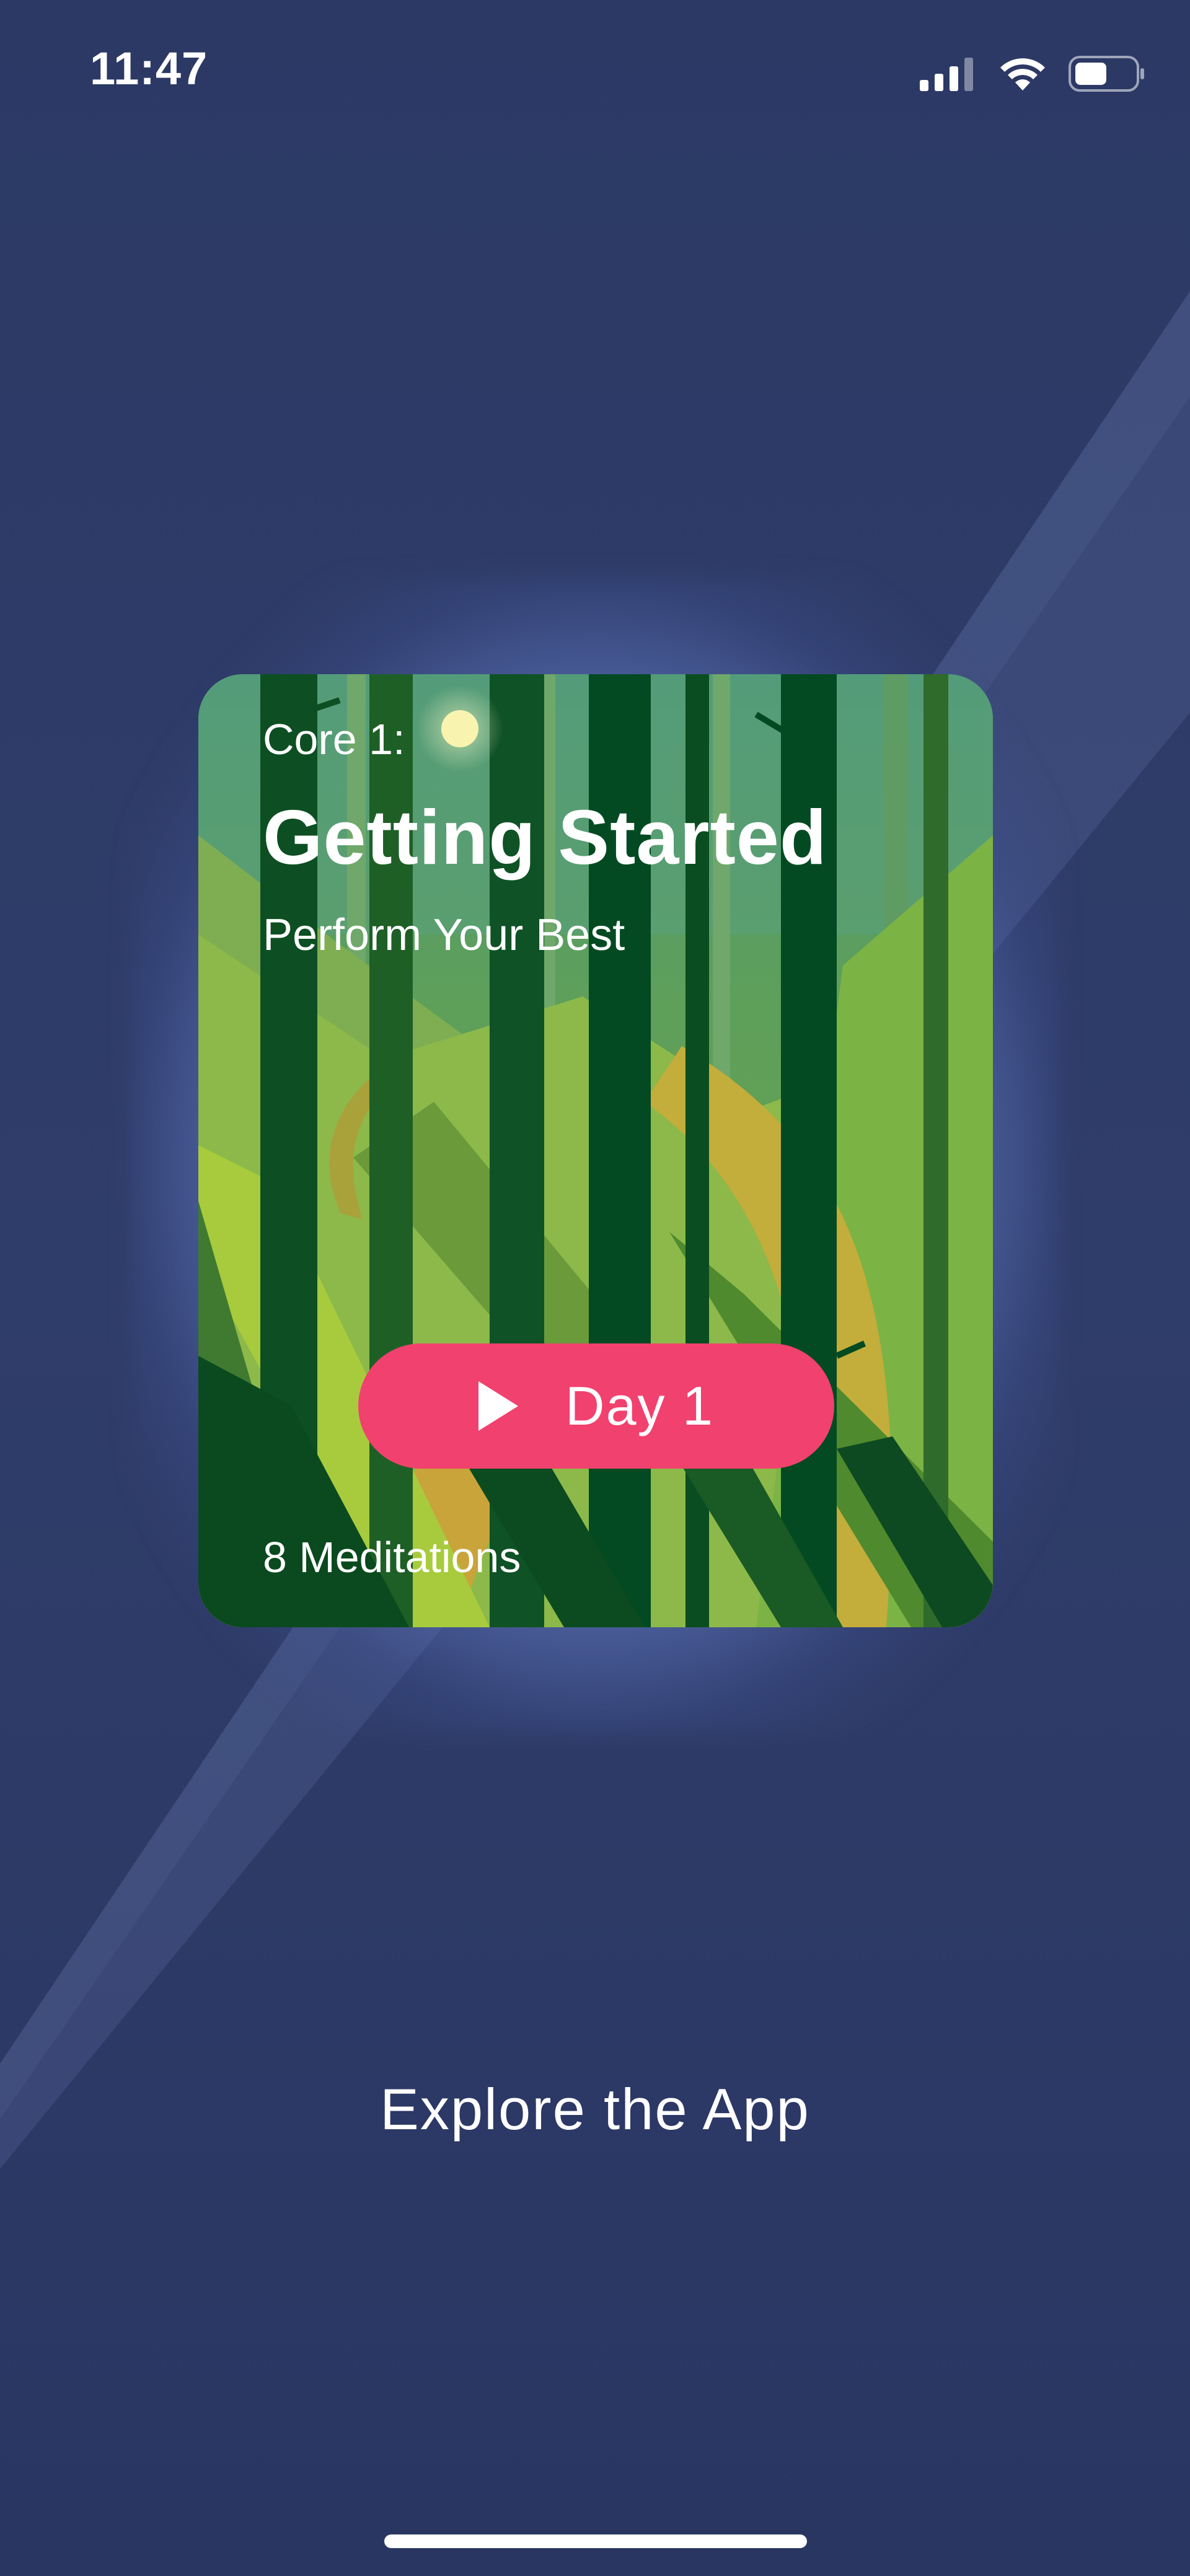 The width and height of the screenshot is (1190, 2576). I want to click on status-bar: 11:47, so click(595, 75).